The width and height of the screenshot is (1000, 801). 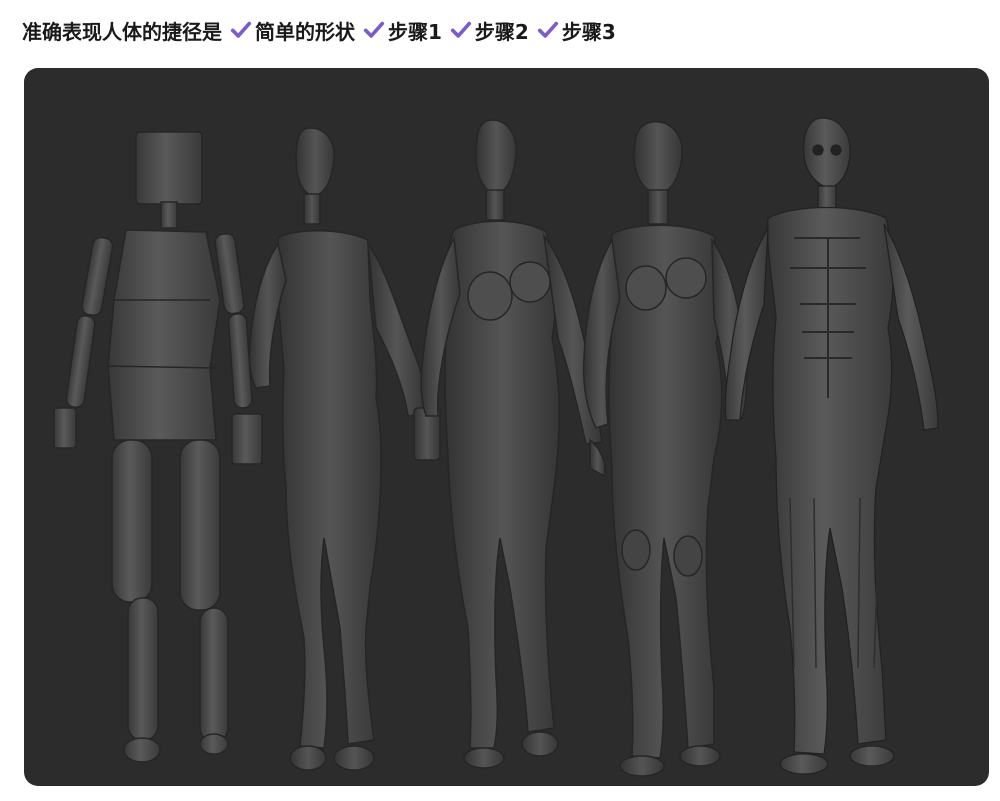 I want to click on step-label: 步骤1, so click(x=415, y=31).